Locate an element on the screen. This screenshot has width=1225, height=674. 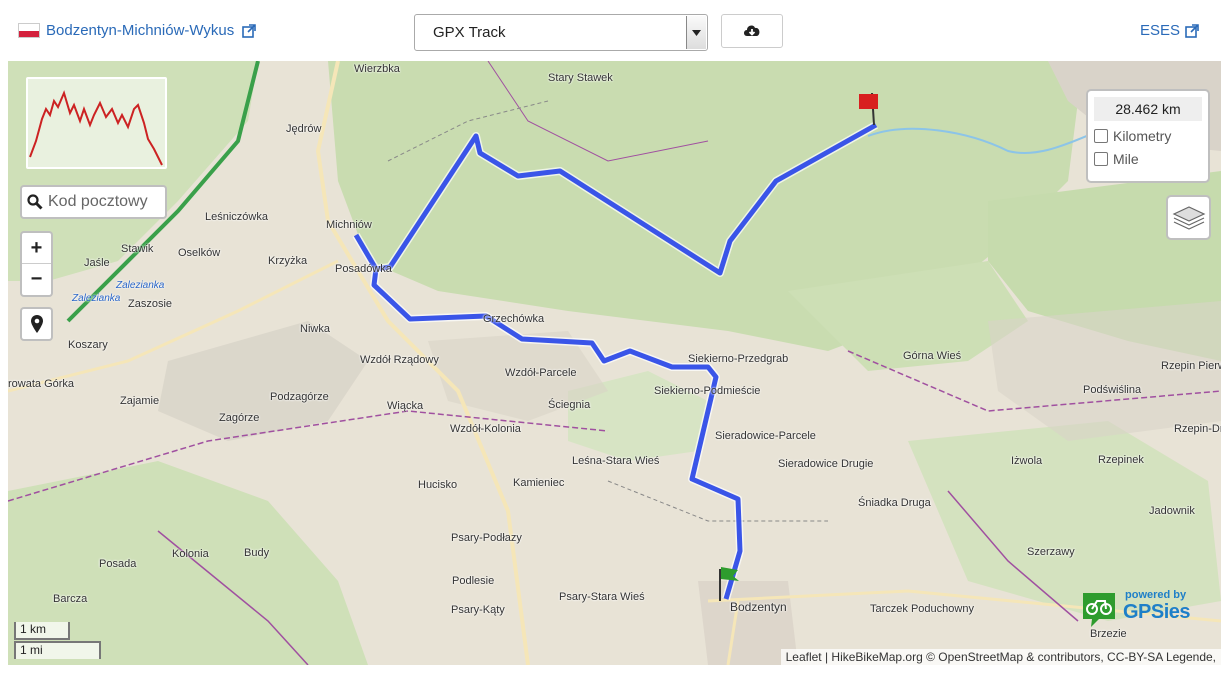
track-title-link: Bodzentyn-Michniów-Wykus is located at coordinates (140, 30).